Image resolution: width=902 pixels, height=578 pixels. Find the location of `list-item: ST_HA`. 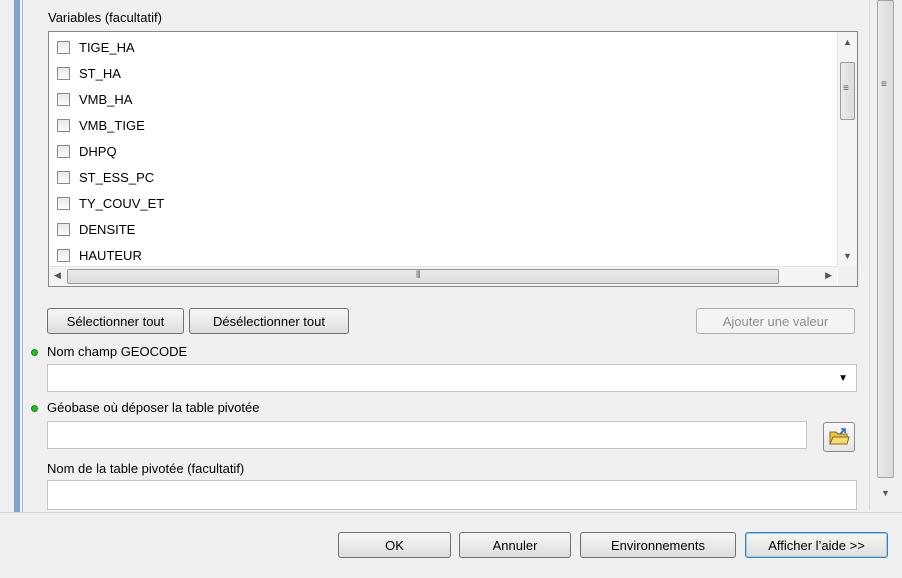

list-item: ST_HA is located at coordinates (89, 73).